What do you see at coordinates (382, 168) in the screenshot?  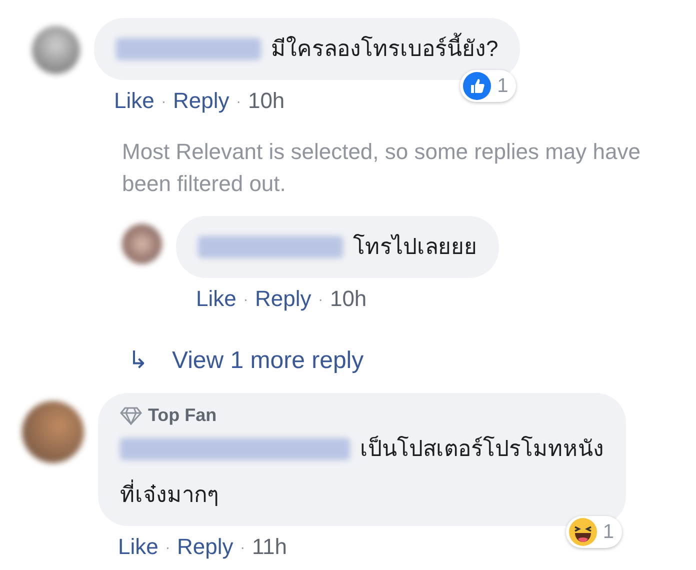 I see `filter-notice: Most Relevant is selected, so some replies may have been filtered out.` at bounding box center [382, 168].